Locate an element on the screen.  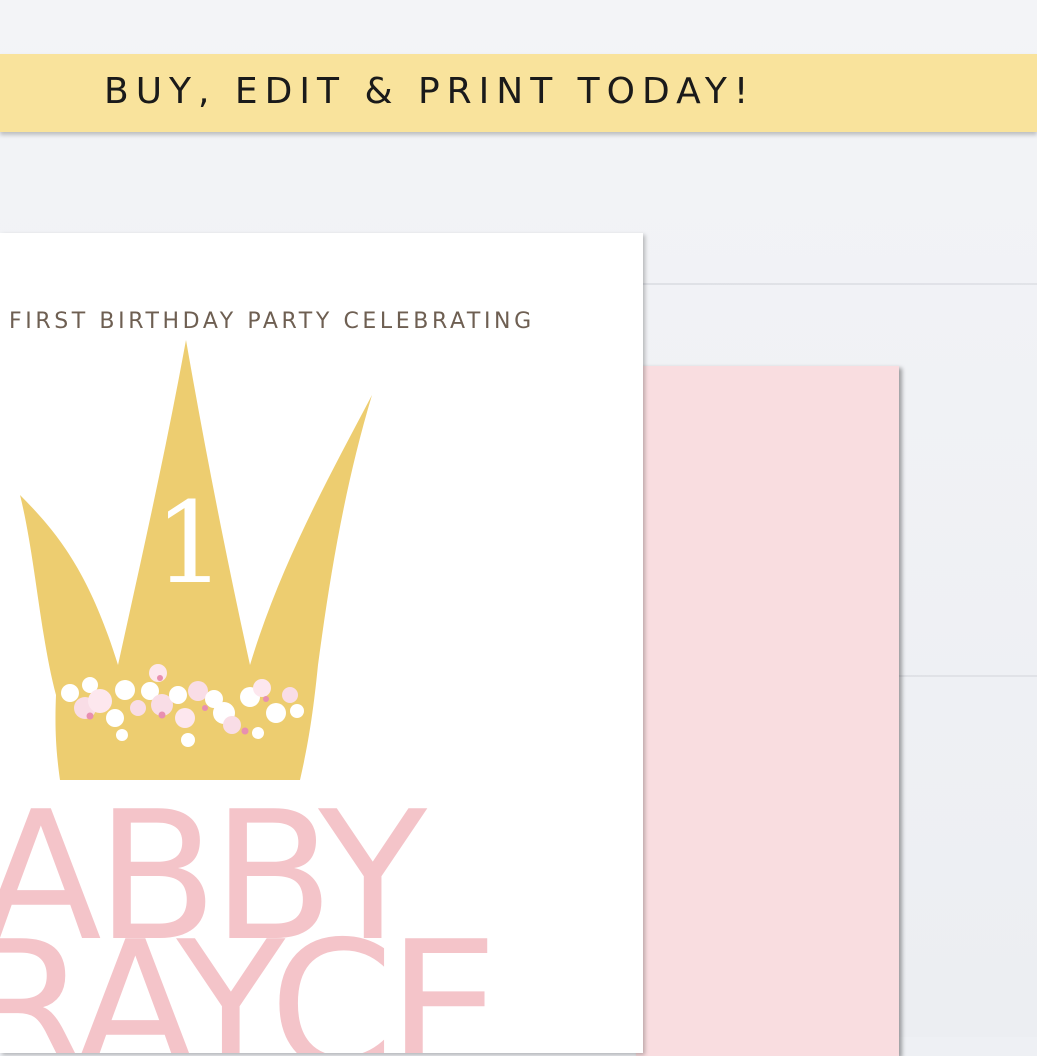
promo-banner: BUY, EDIT & PRINT TODAY! is located at coordinates (518, 93).